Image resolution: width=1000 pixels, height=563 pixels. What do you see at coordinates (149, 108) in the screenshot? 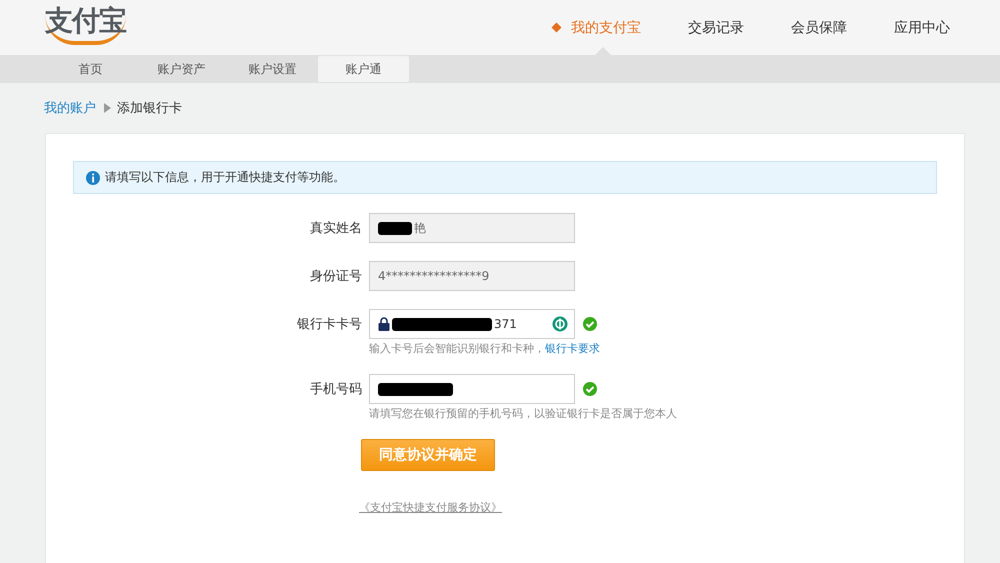
I see `breadcrumb-current: 添加银行卡` at bounding box center [149, 108].